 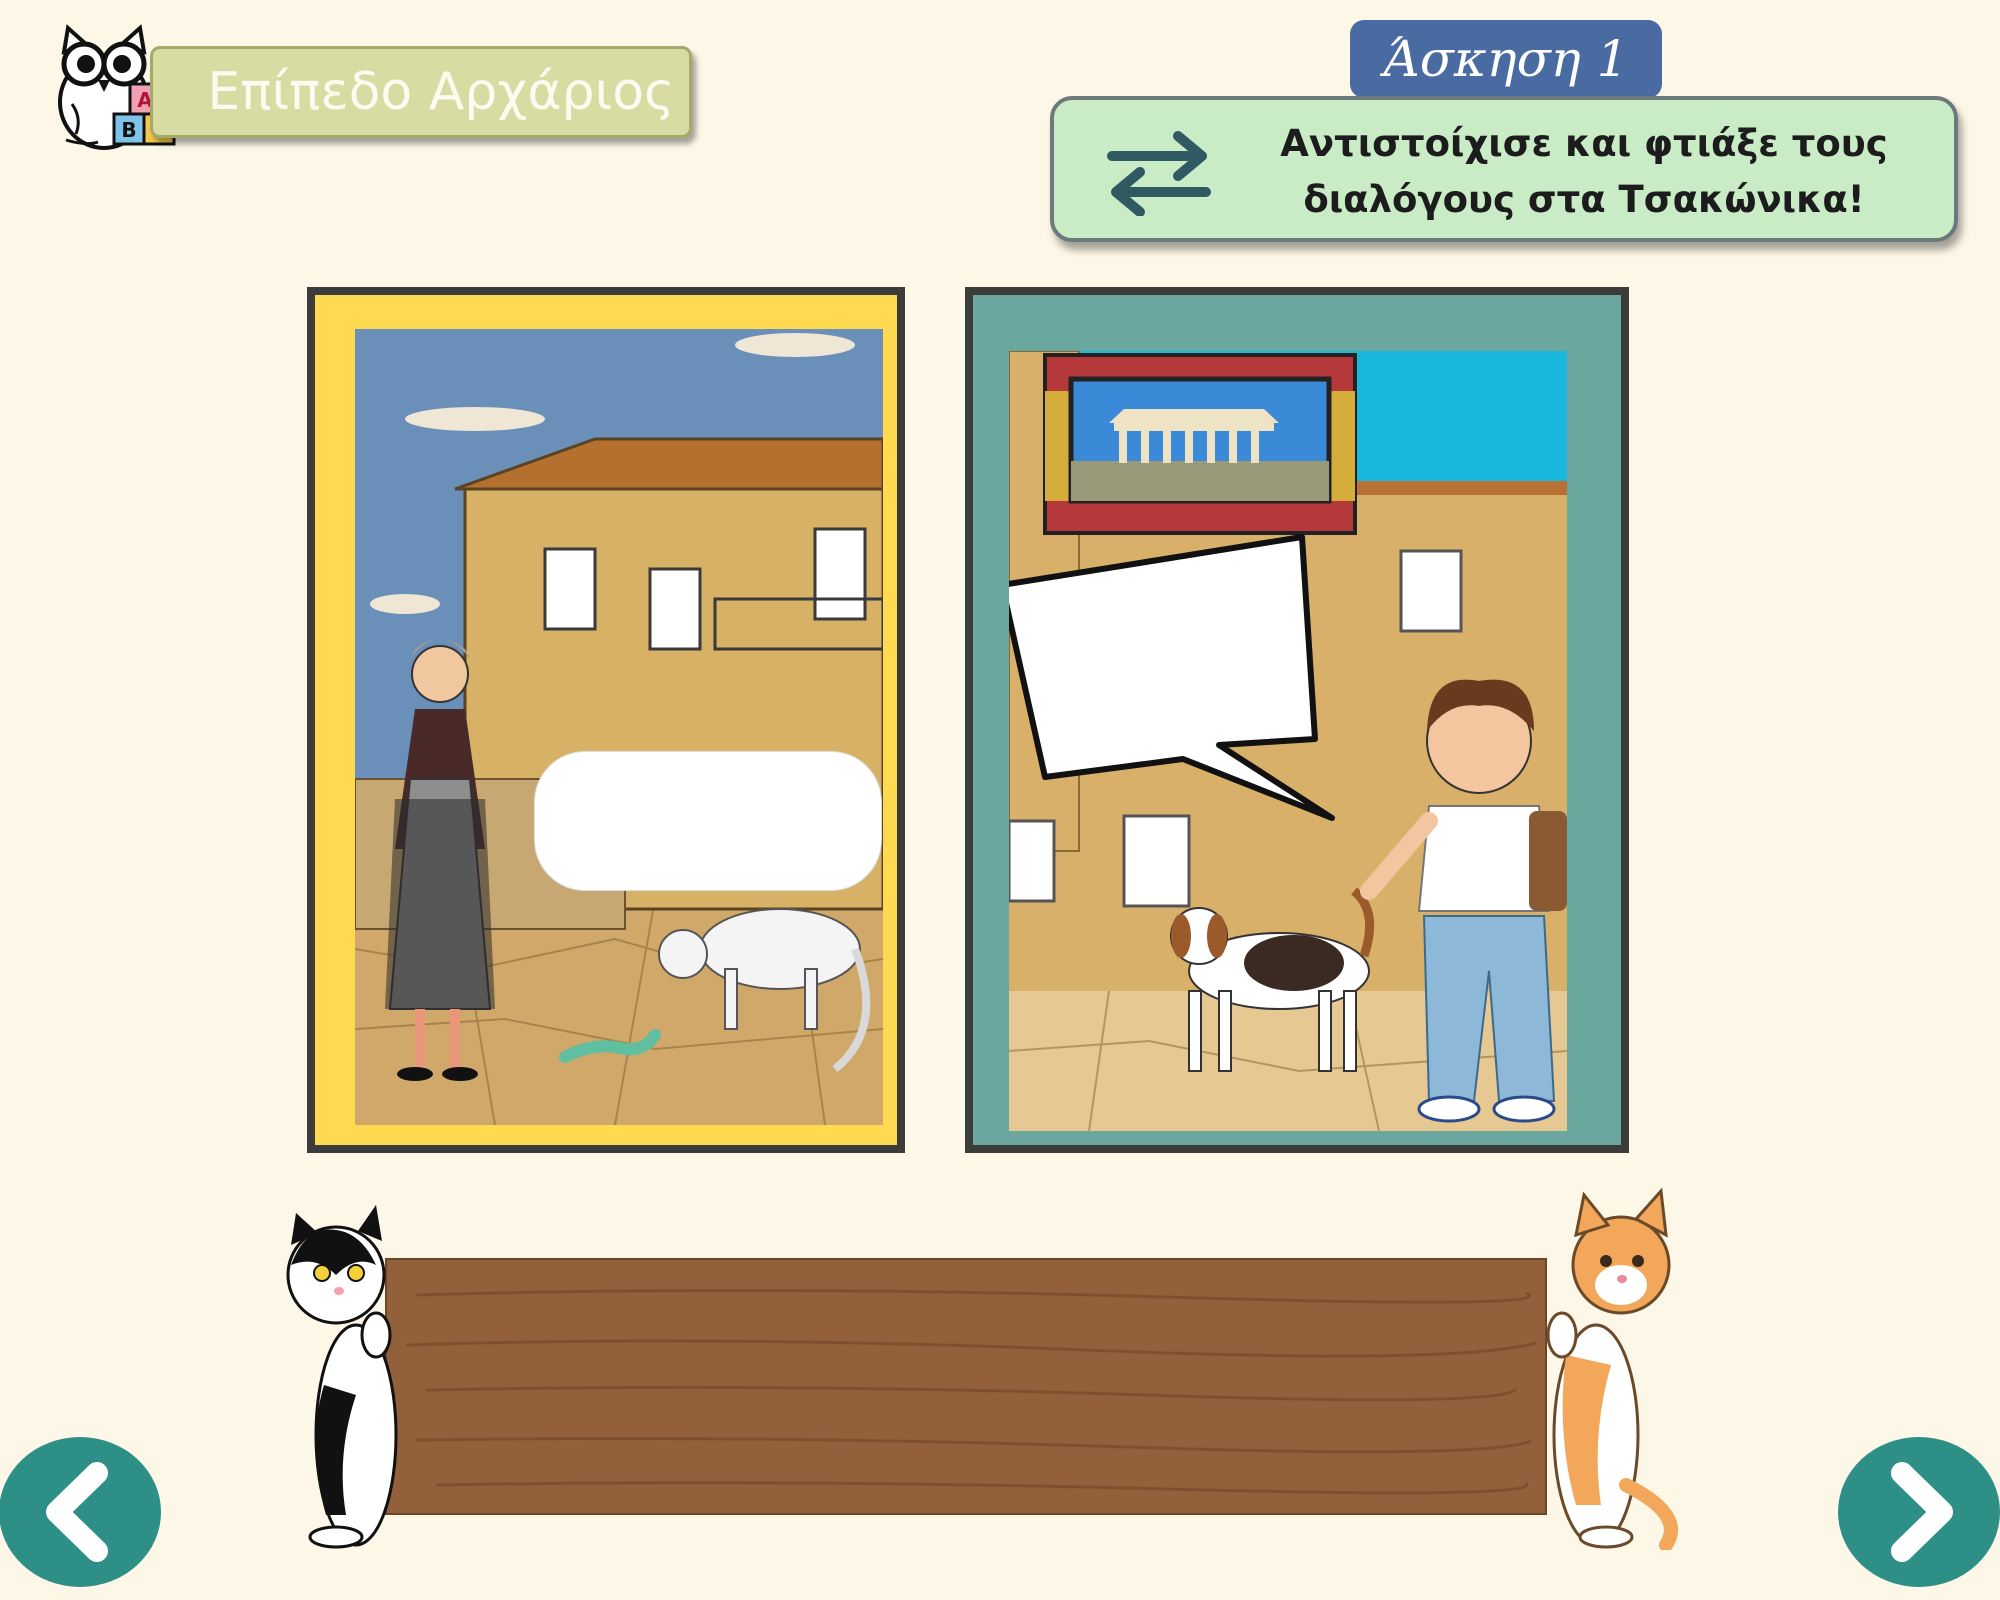 I want to click on chevron-right-icon, so click(x=1922, y=1512).